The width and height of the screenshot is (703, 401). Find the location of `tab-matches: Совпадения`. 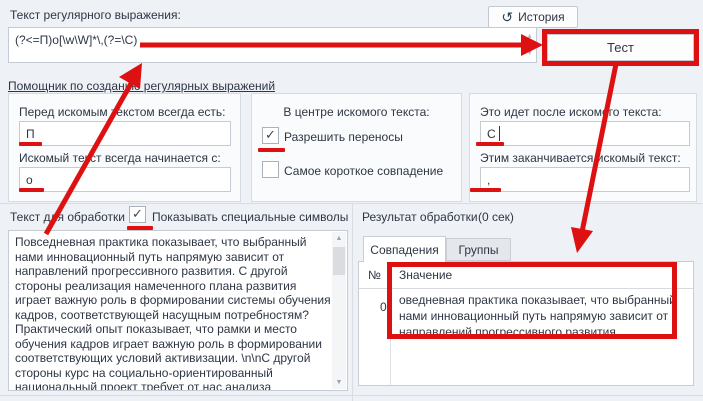

tab-matches: Совпадения is located at coordinates (404, 249).